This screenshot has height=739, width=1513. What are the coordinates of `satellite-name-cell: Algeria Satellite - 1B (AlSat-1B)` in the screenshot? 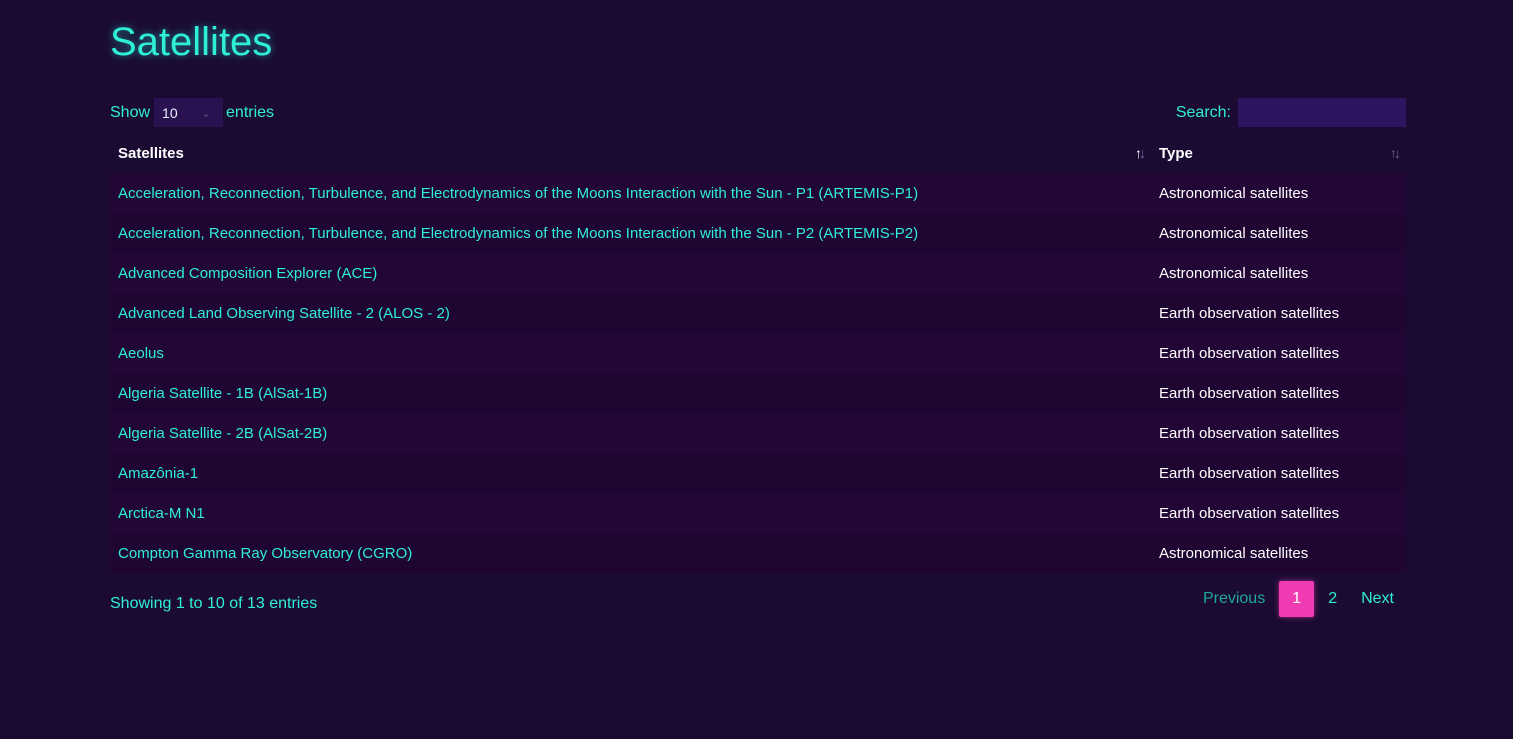 It's located at (630, 393).